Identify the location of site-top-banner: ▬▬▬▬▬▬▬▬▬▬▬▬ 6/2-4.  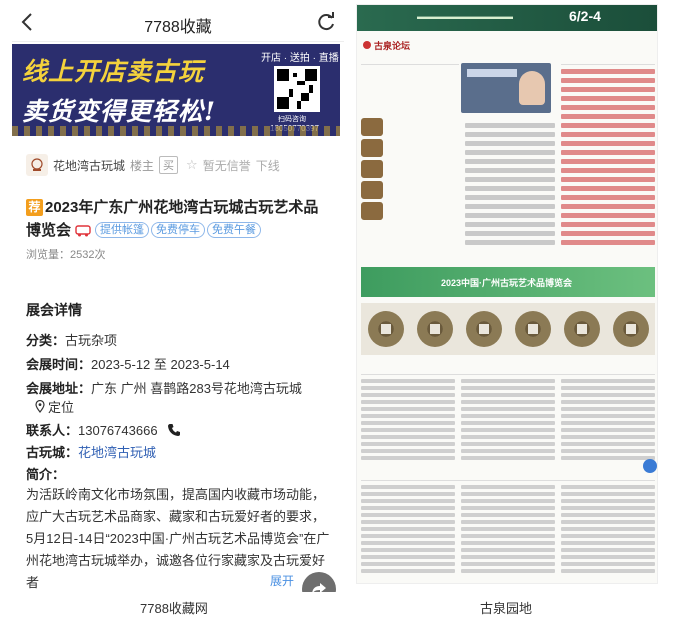
(507, 18).